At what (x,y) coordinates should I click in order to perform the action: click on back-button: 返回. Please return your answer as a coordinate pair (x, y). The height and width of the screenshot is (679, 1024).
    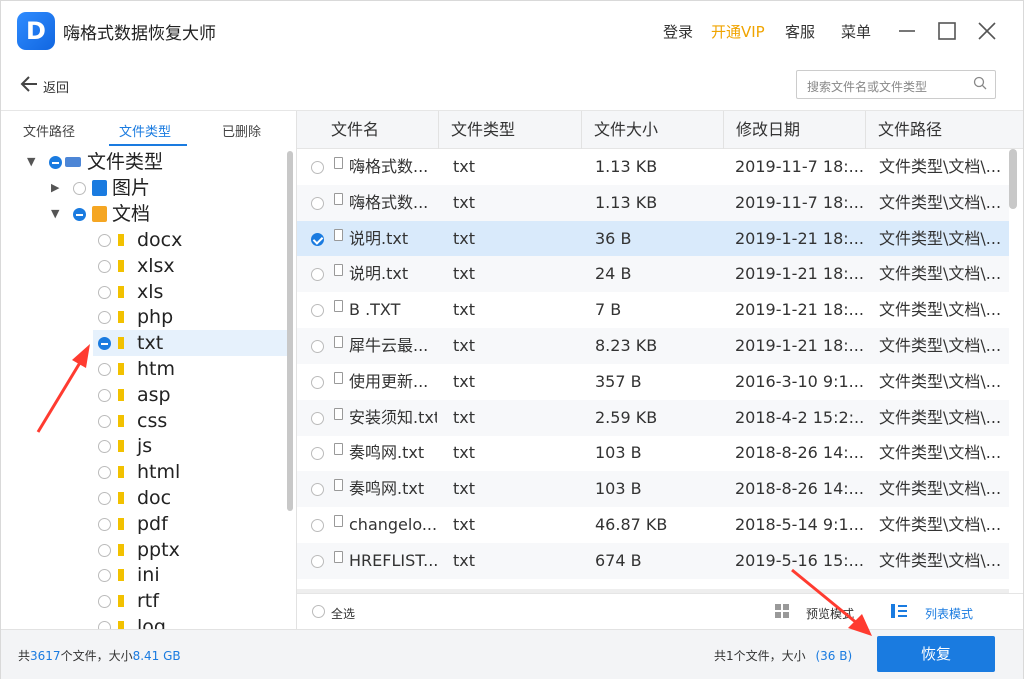
    Looking at the image, I should click on (56, 86).